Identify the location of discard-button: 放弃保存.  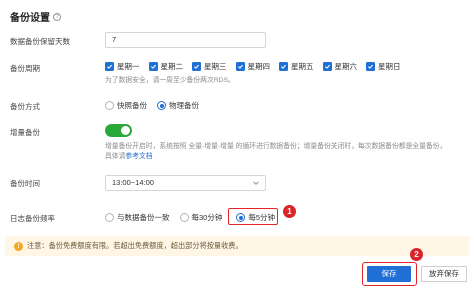
(444, 274).